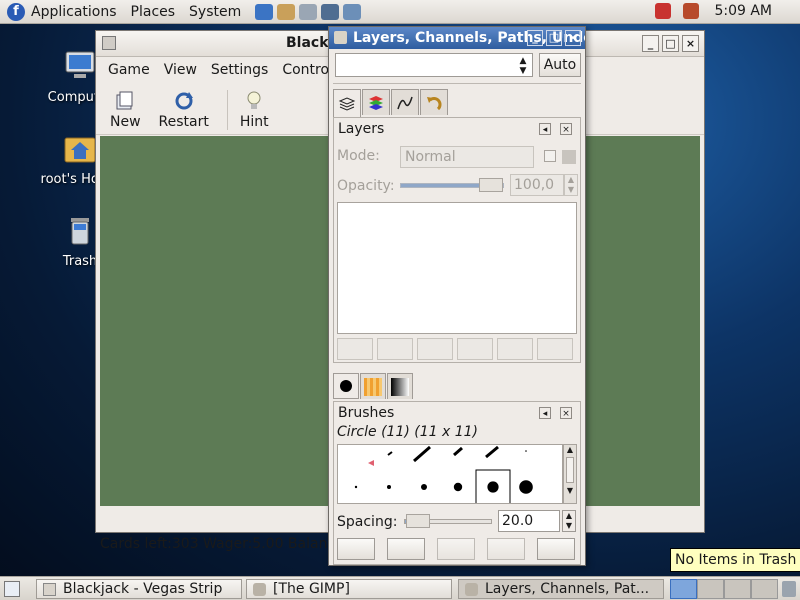 The image size is (800, 600). Describe the element at coordinates (506, 549) in the screenshot. I see `delete-brush-button` at that location.